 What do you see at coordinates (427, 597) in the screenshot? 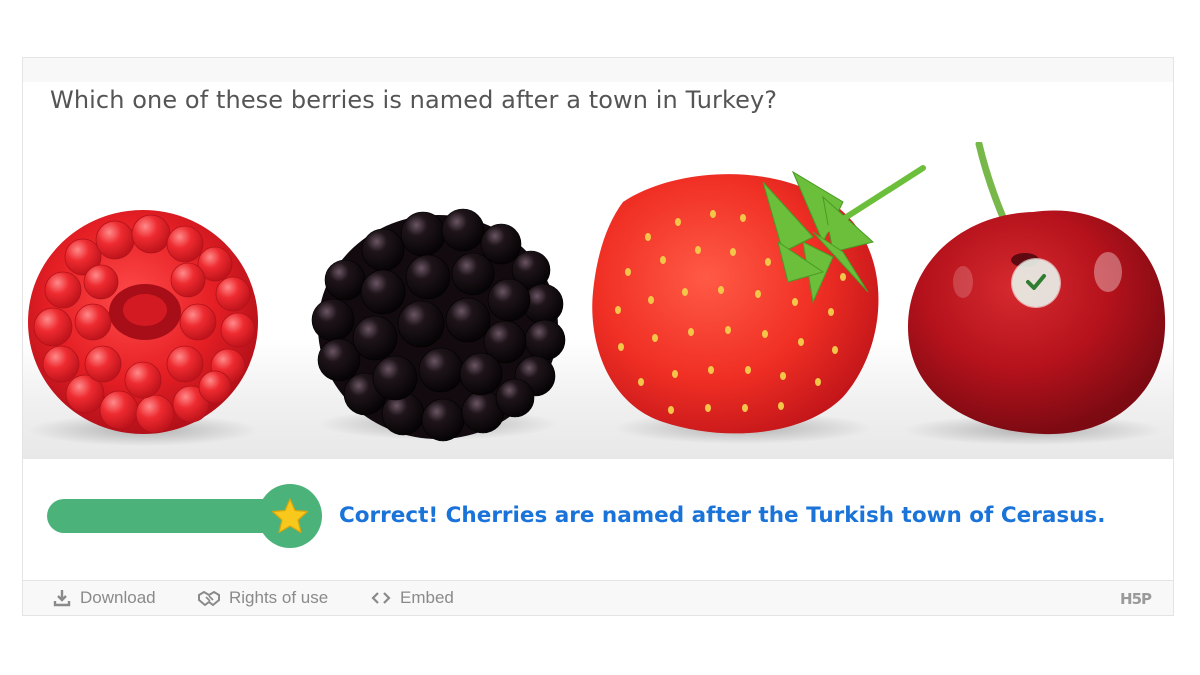
I see `embed-label: Embed` at bounding box center [427, 597].